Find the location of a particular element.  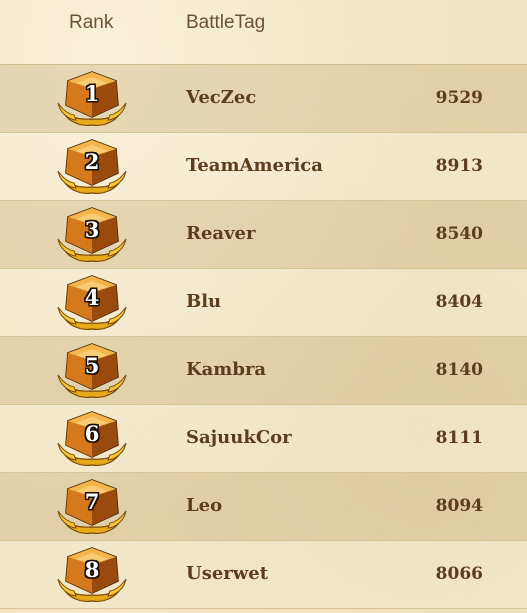

battletag-column-header: BattleTag is located at coordinates (226, 22).